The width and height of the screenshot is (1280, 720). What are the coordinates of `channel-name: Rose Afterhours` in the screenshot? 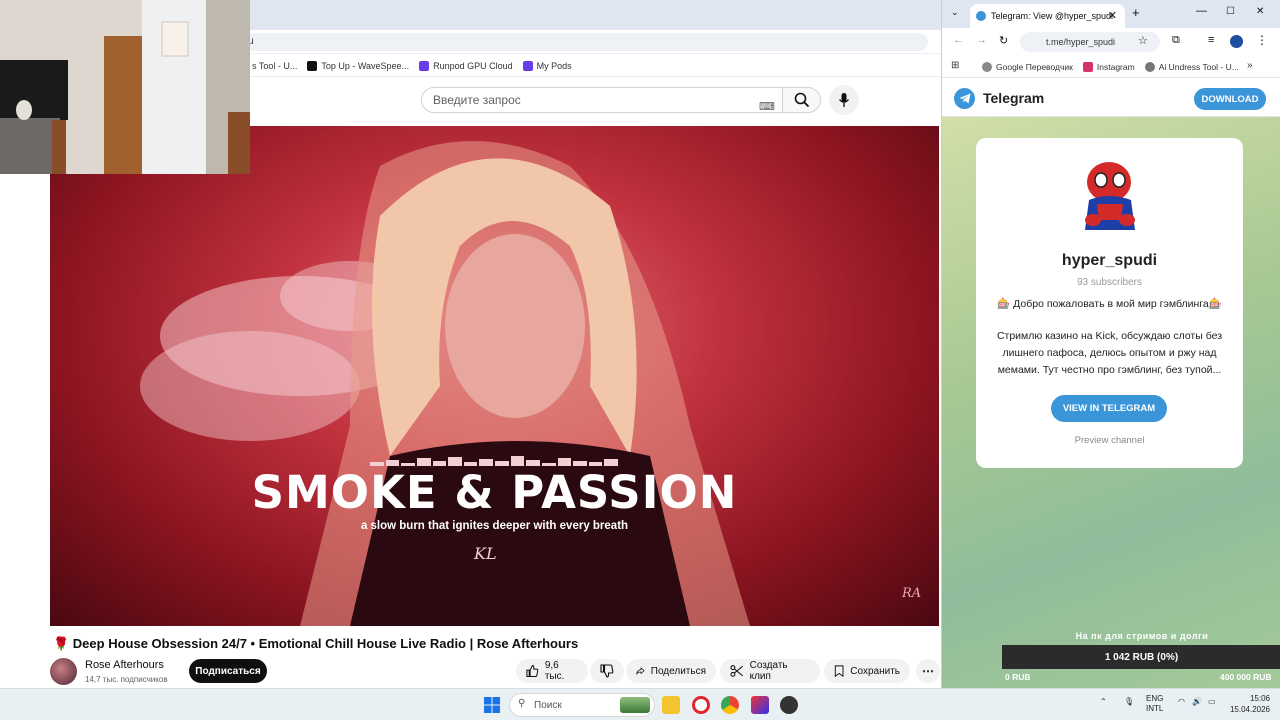 It's located at (124, 665).